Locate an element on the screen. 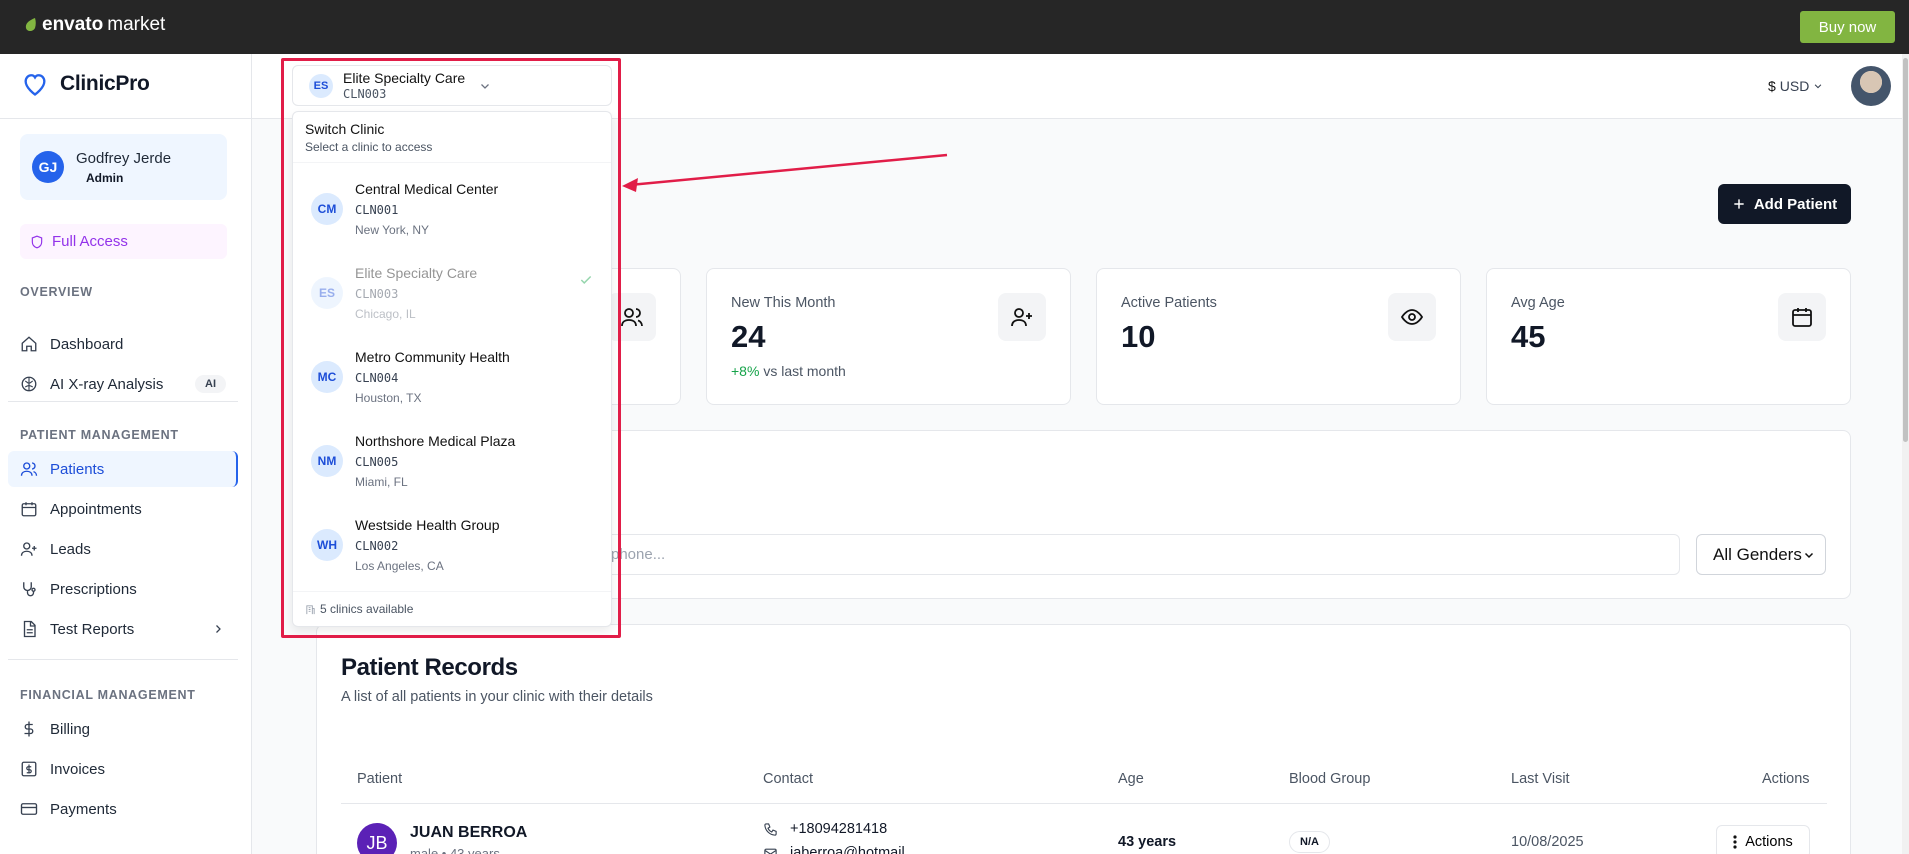 The height and width of the screenshot is (854, 1909). sidebar-item-label: Dashboard is located at coordinates (87, 344).